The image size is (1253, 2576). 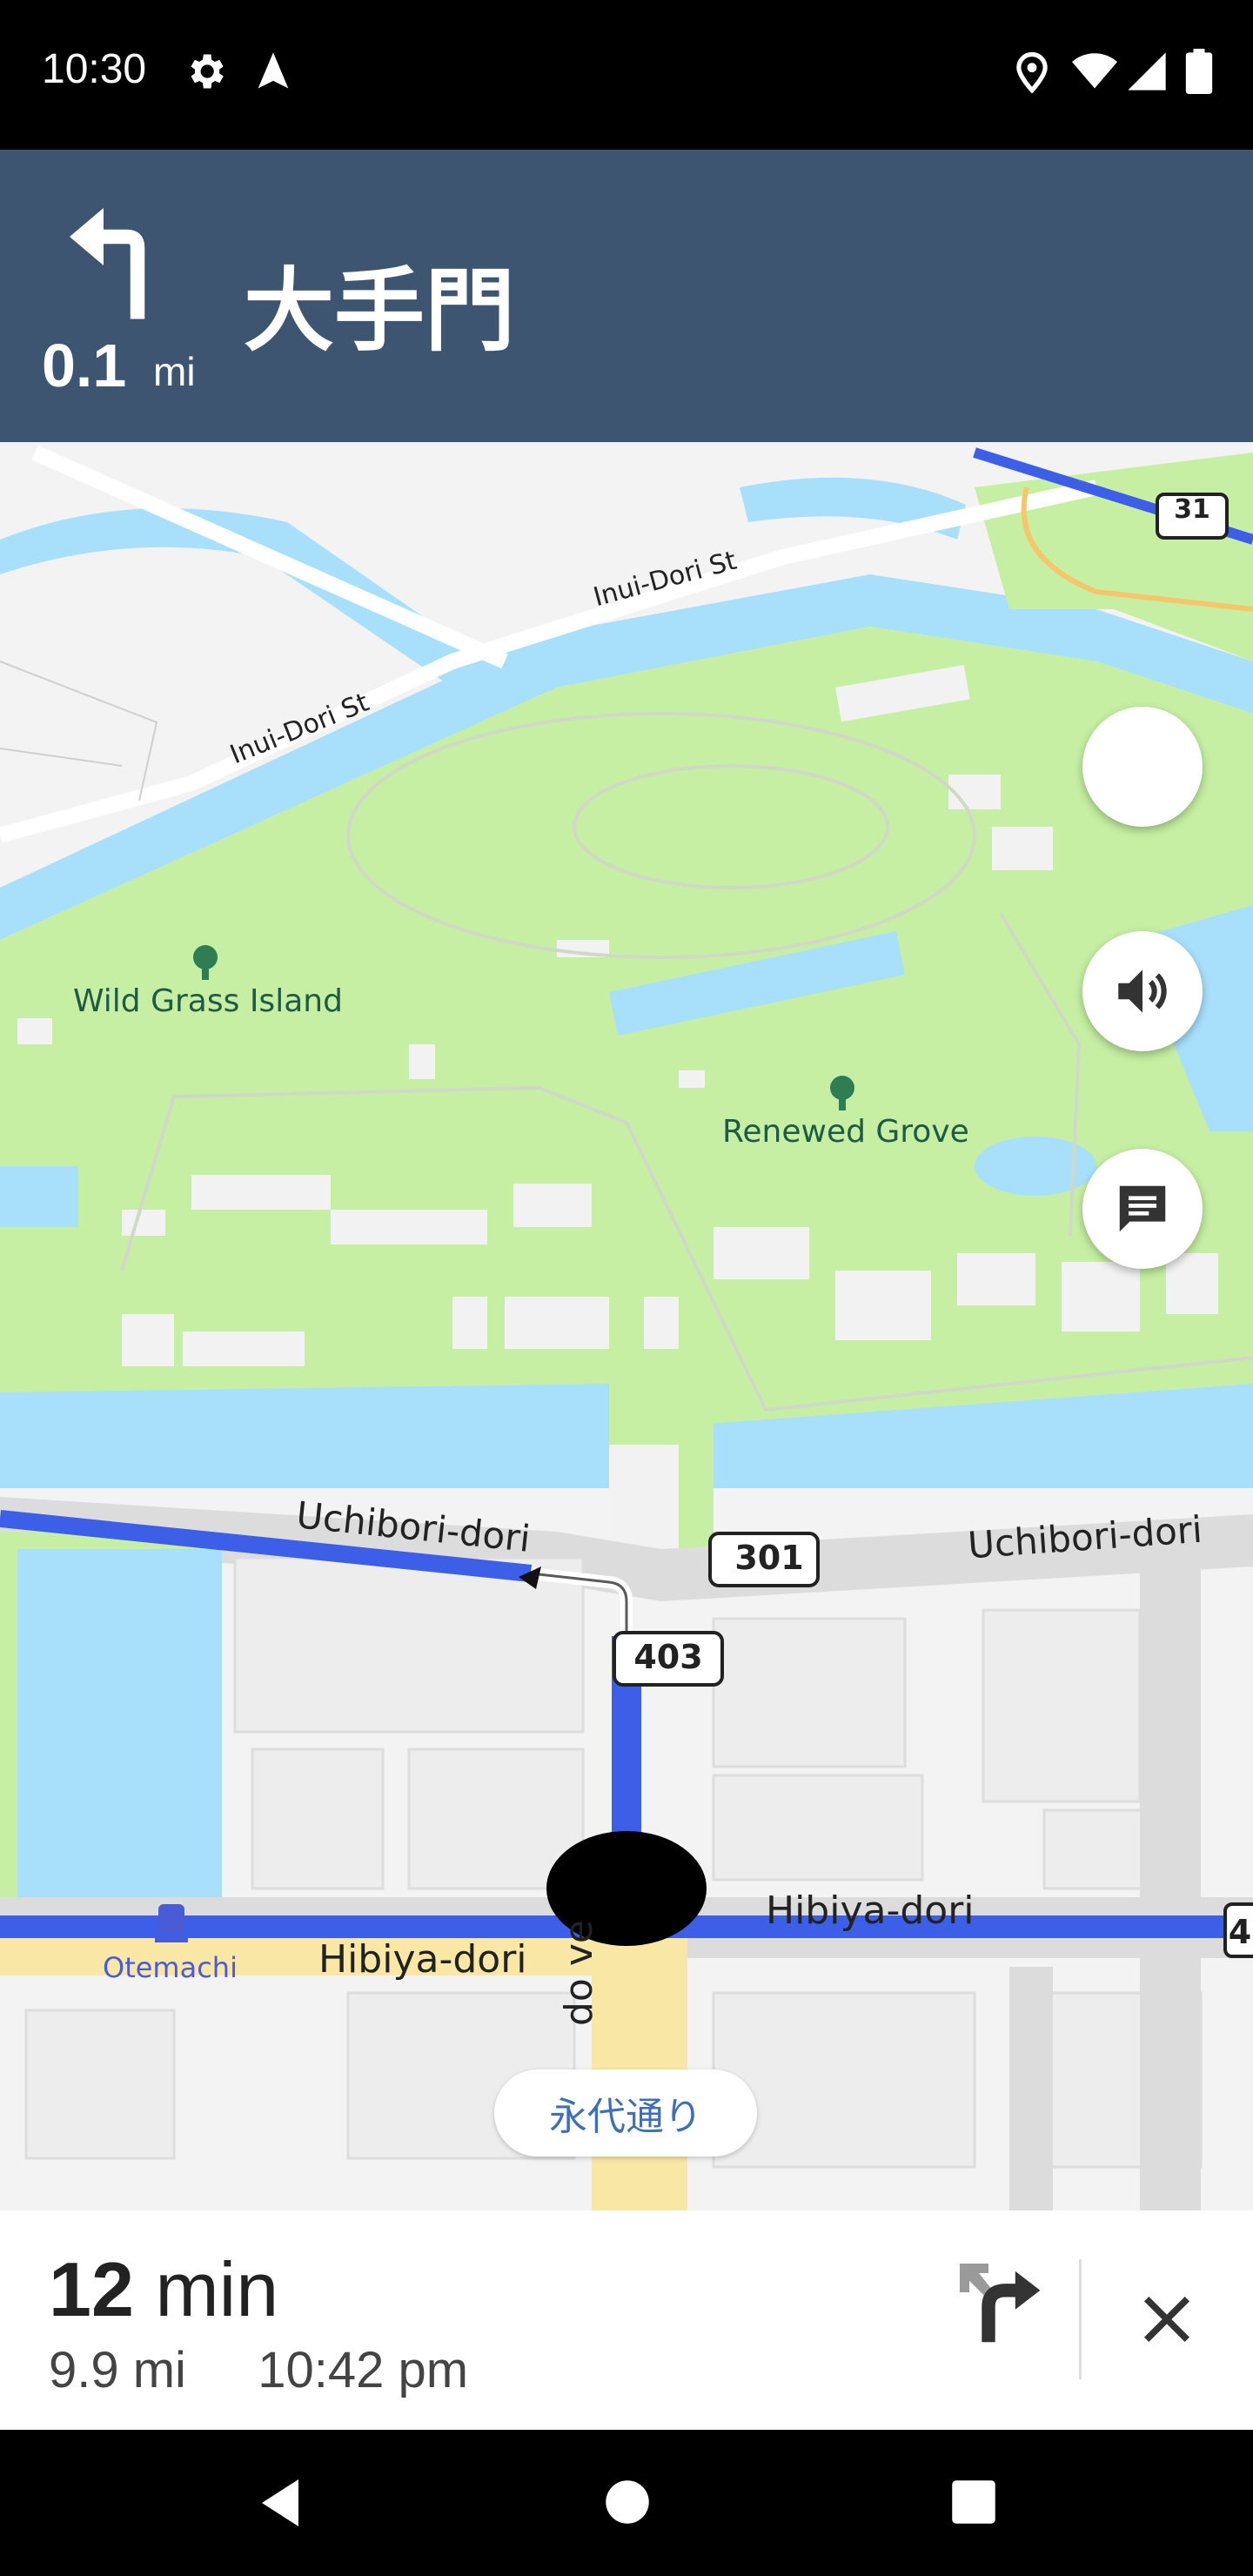 I want to click on home-icon, so click(x=627, y=2502).